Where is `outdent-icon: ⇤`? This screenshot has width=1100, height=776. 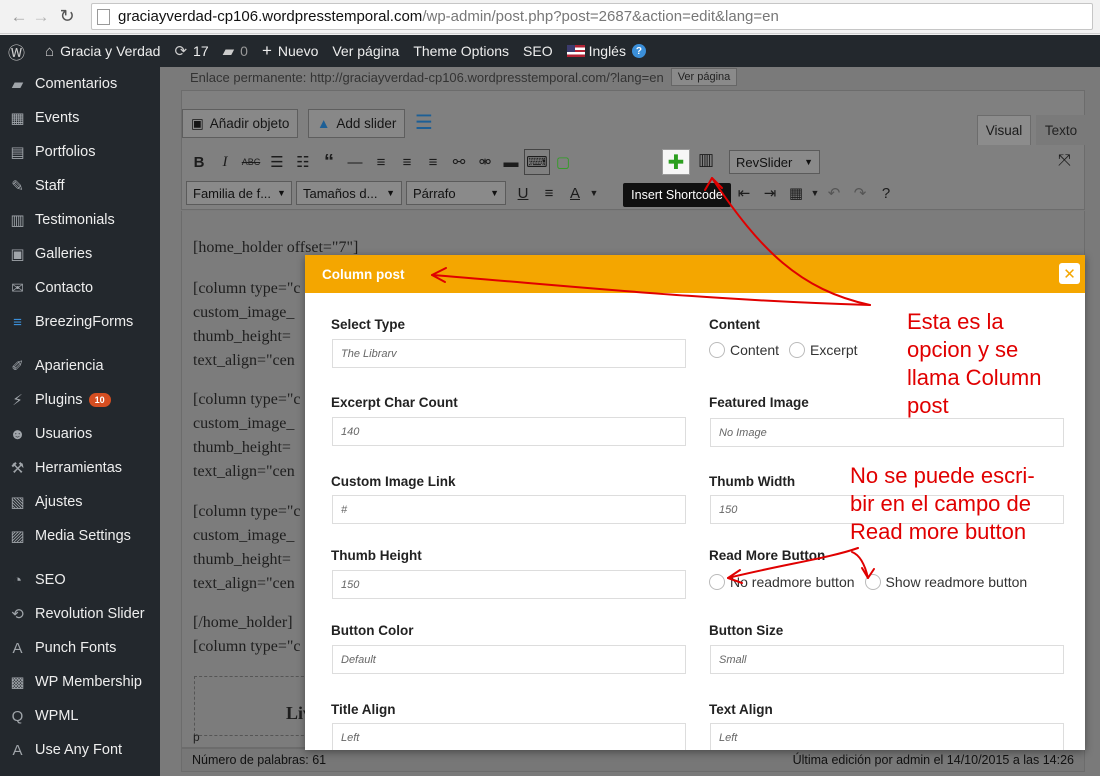 outdent-icon: ⇤ is located at coordinates (744, 193).